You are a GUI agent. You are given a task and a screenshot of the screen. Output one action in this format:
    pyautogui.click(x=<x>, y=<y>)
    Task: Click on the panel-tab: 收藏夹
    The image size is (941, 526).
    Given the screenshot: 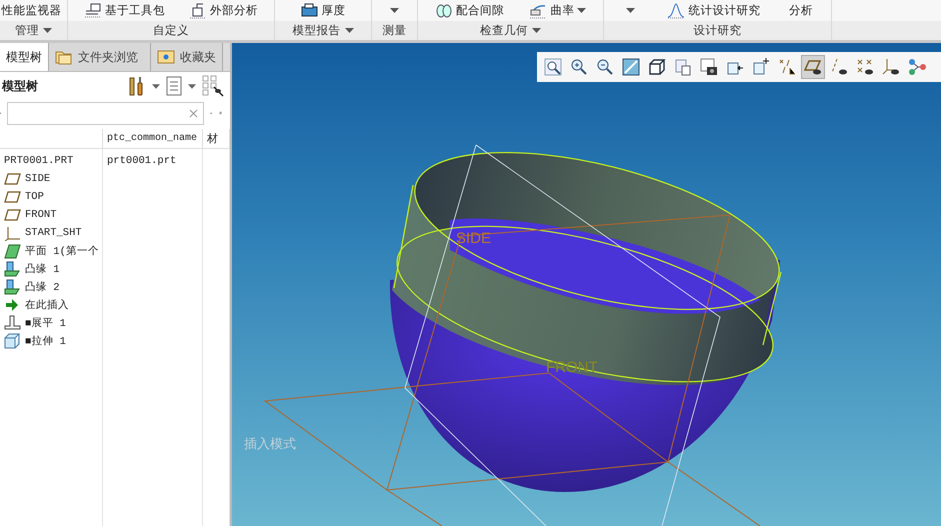 What is the action you would take?
    pyautogui.click(x=187, y=57)
    